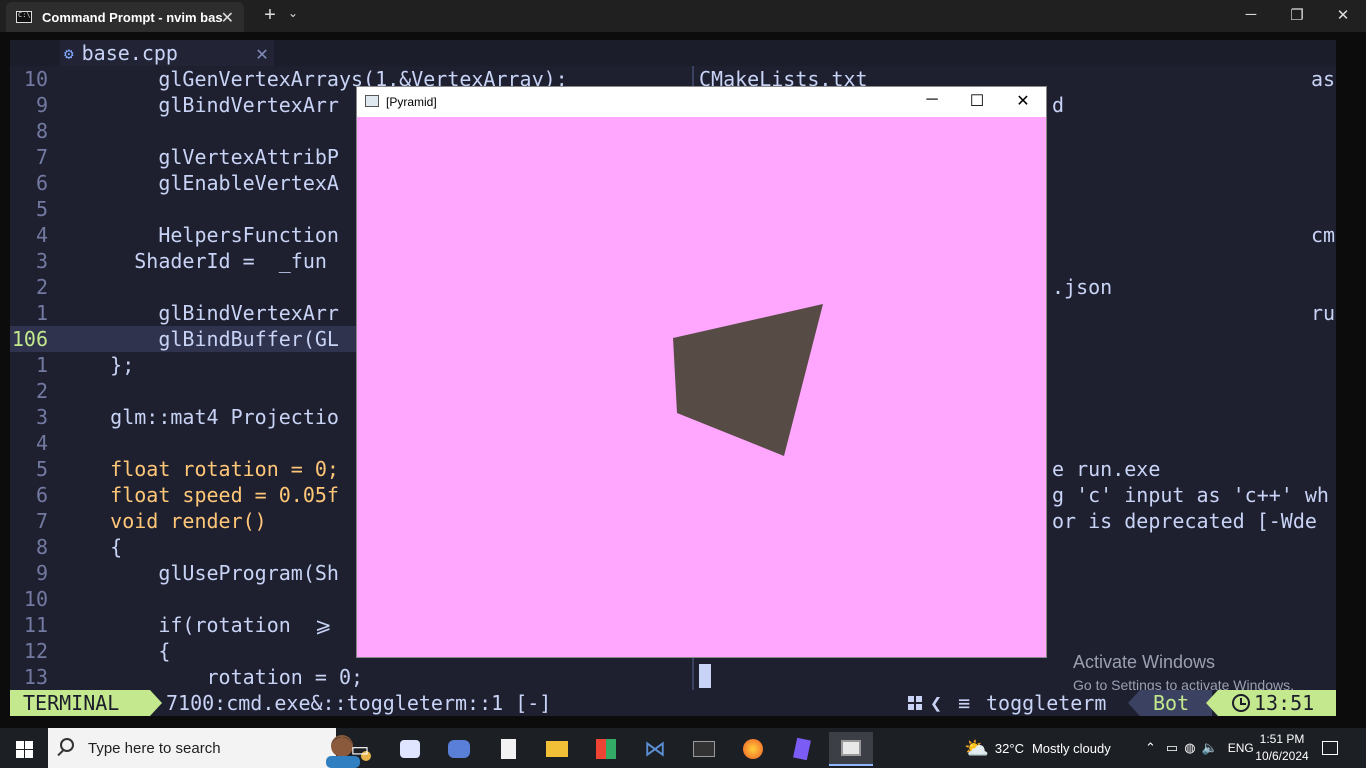 This screenshot has height=768, width=1366. I want to click on new-tab-button: +, so click(270, 15).